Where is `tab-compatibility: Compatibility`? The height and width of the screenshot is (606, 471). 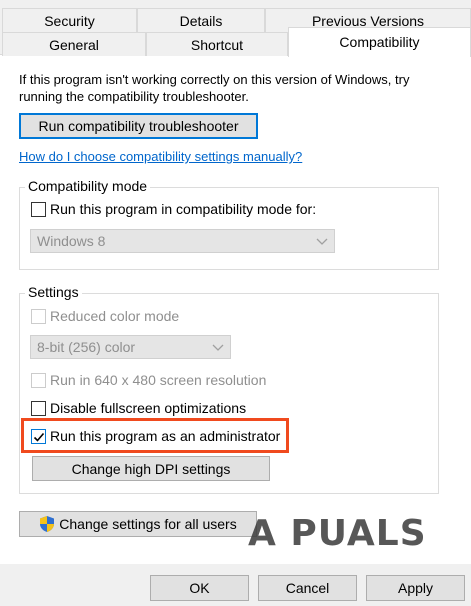
tab-compatibility: Compatibility is located at coordinates (379, 42).